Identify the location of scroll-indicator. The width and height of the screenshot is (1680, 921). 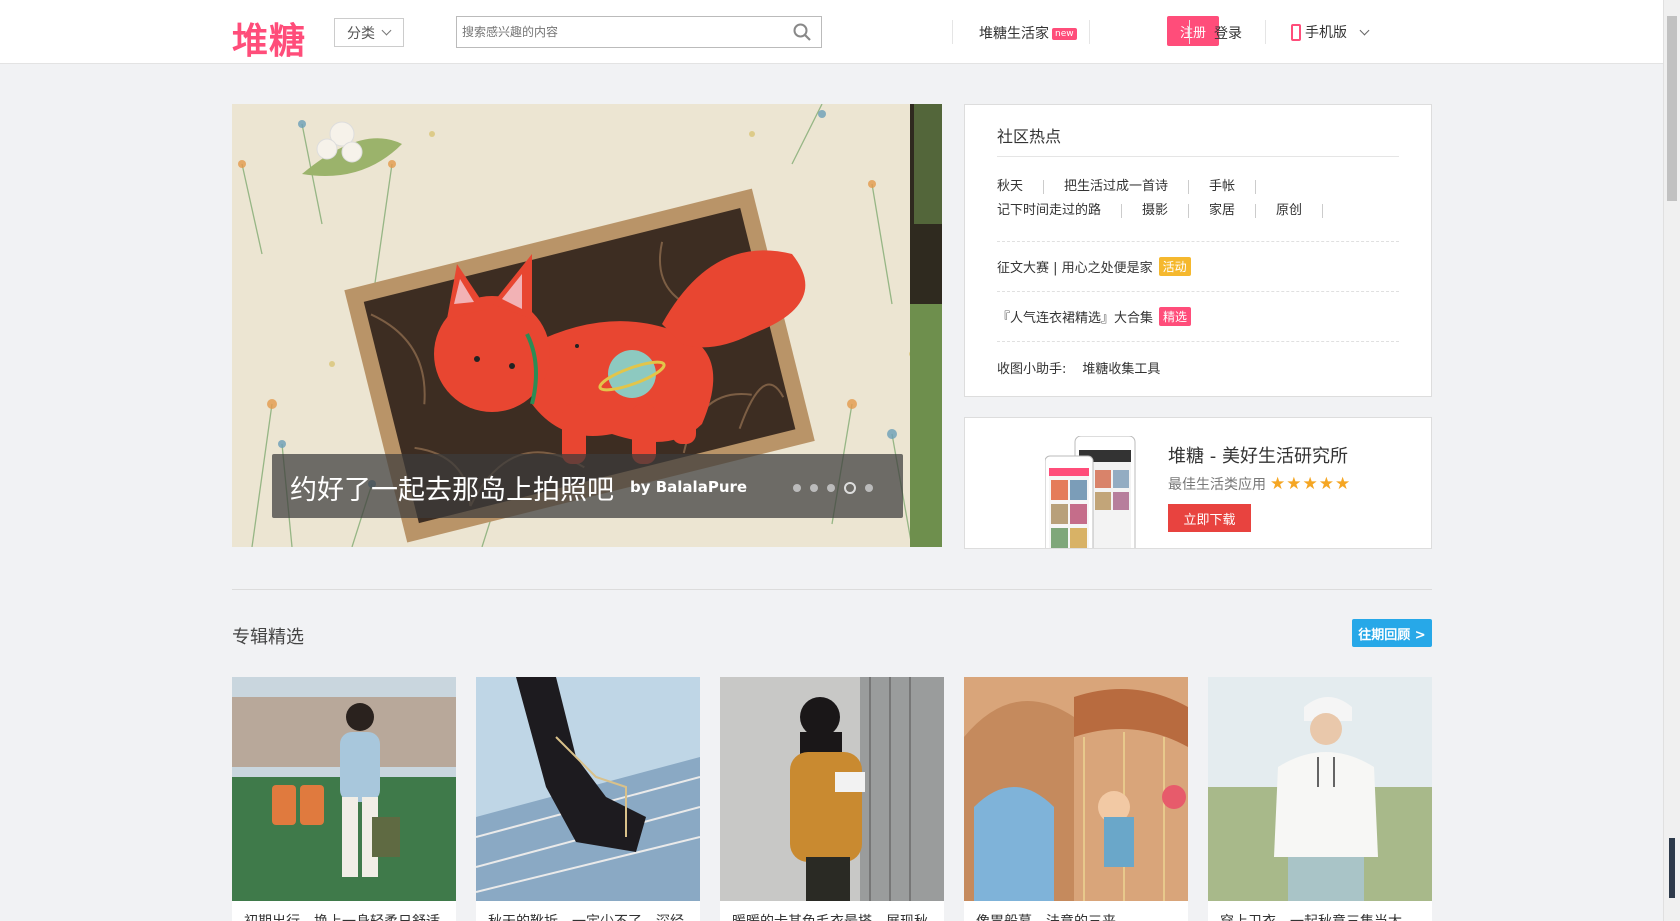
(1672, 868).